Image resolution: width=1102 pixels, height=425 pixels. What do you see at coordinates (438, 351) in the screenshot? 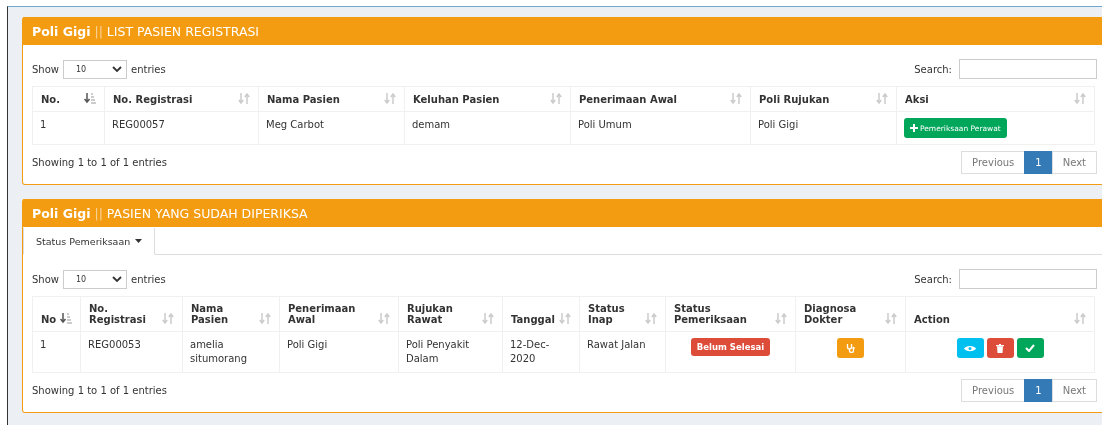
I see `table-cell: Poli Penyakit Dalam` at bounding box center [438, 351].